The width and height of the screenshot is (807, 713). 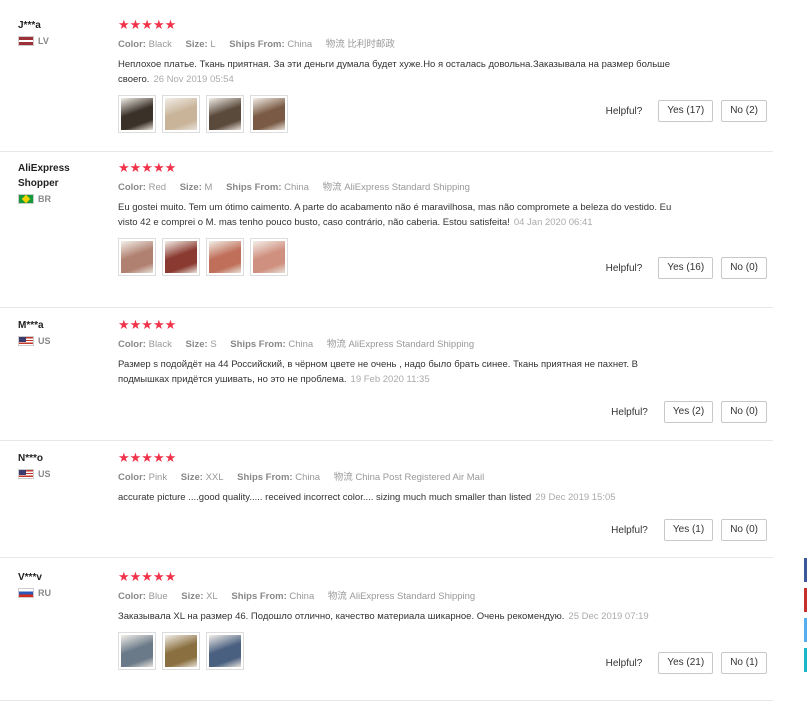 What do you see at coordinates (63, 32) in the screenshot?
I see `reviewer-info: J***a LV` at bounding box center [63, 32].